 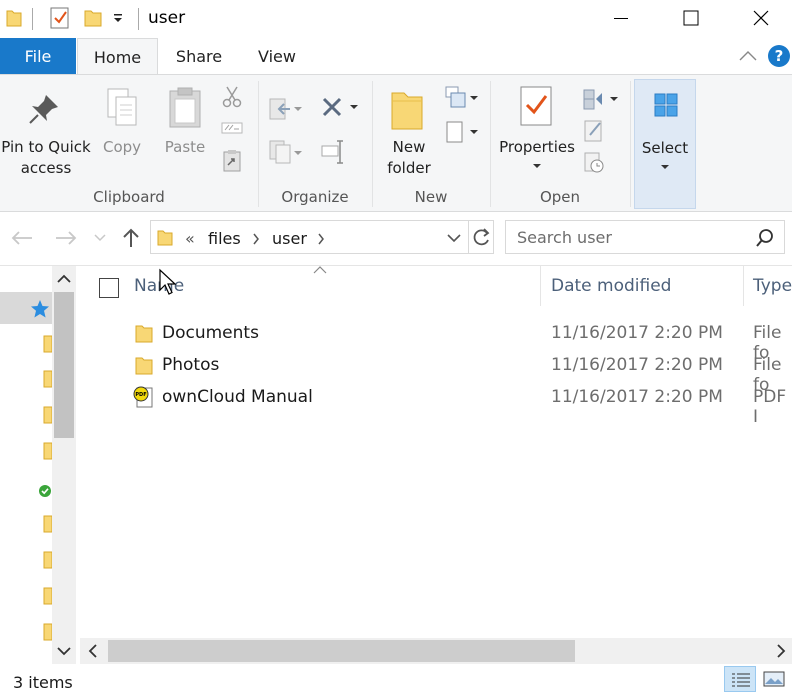 What do you see at coordinates (781, 651) in the screenshot?
I see `scroll-right-icon` at bounding box center [781, 651].